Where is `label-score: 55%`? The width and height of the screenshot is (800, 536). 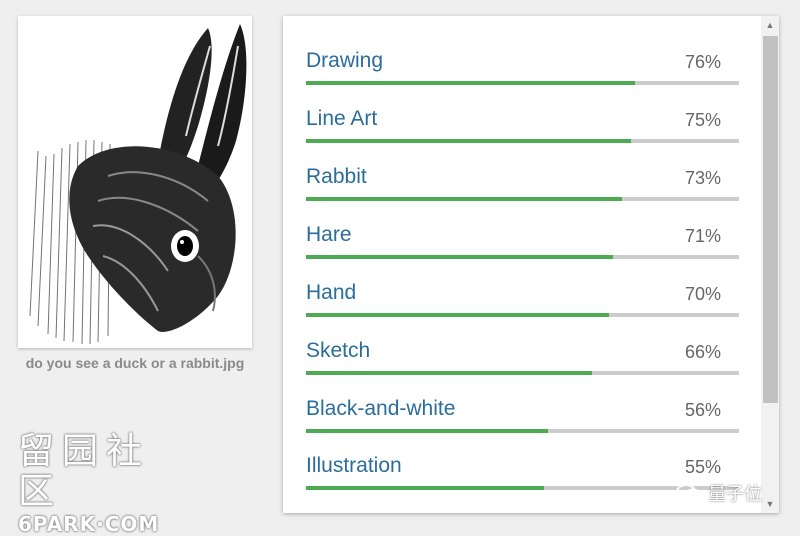 label-score: 55% is located at coordinates (702, 467).